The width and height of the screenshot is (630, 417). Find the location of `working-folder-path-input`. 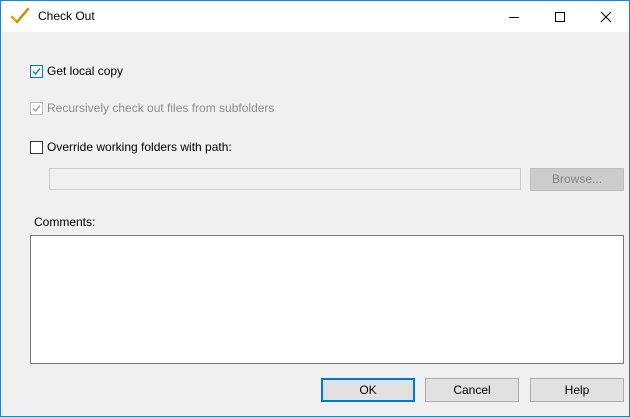

working-folder-path-input is located at coordinates (285, 179).